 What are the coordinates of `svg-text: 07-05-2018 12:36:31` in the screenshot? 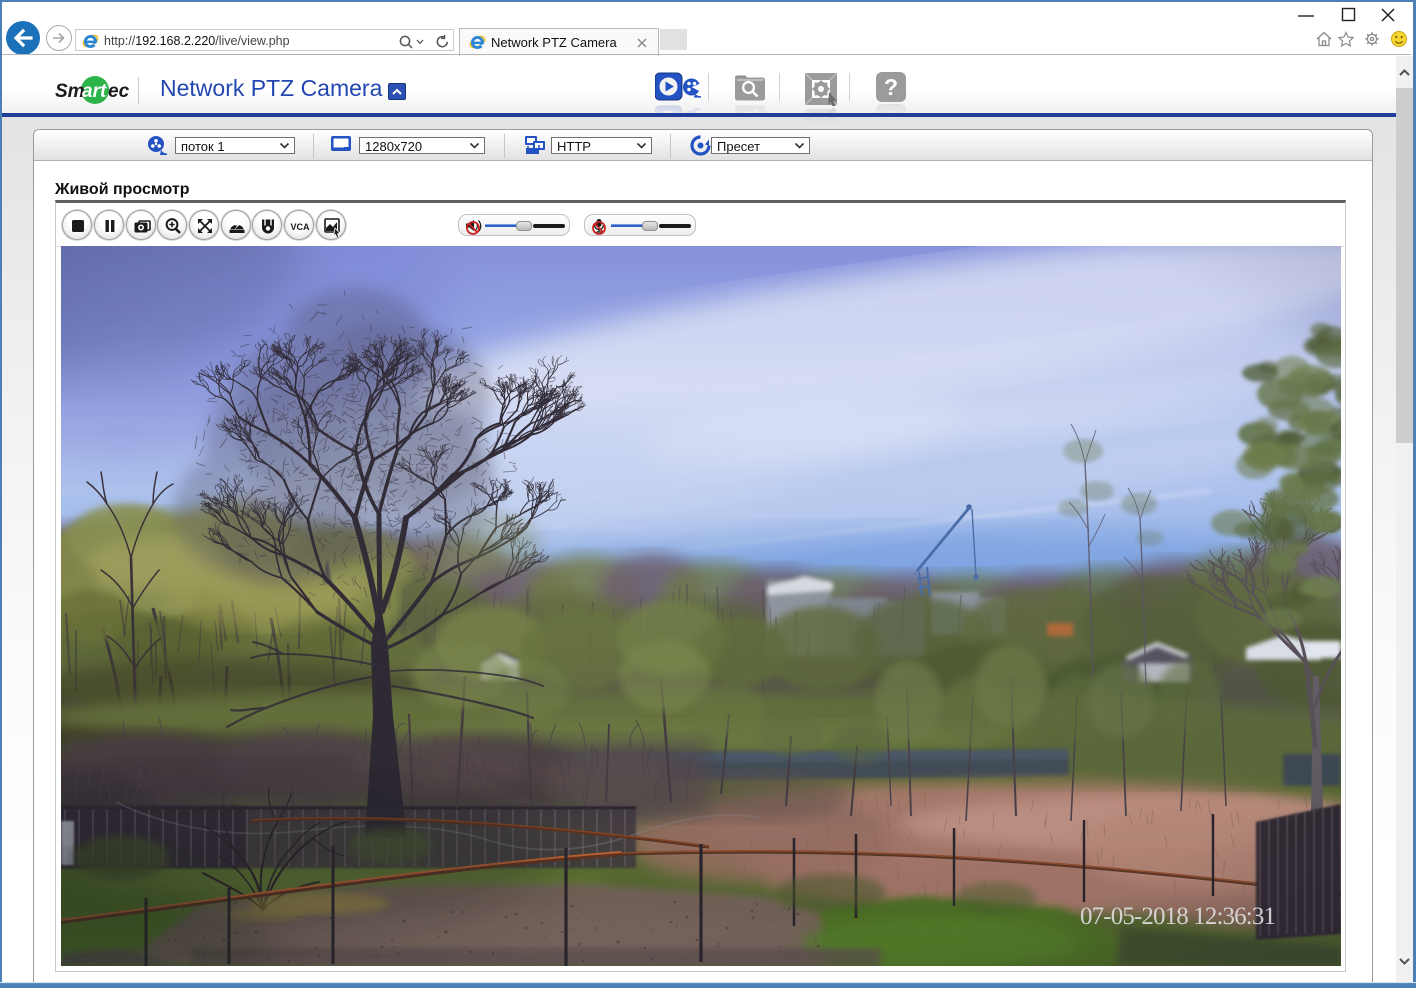 It's located at (1178, 916).